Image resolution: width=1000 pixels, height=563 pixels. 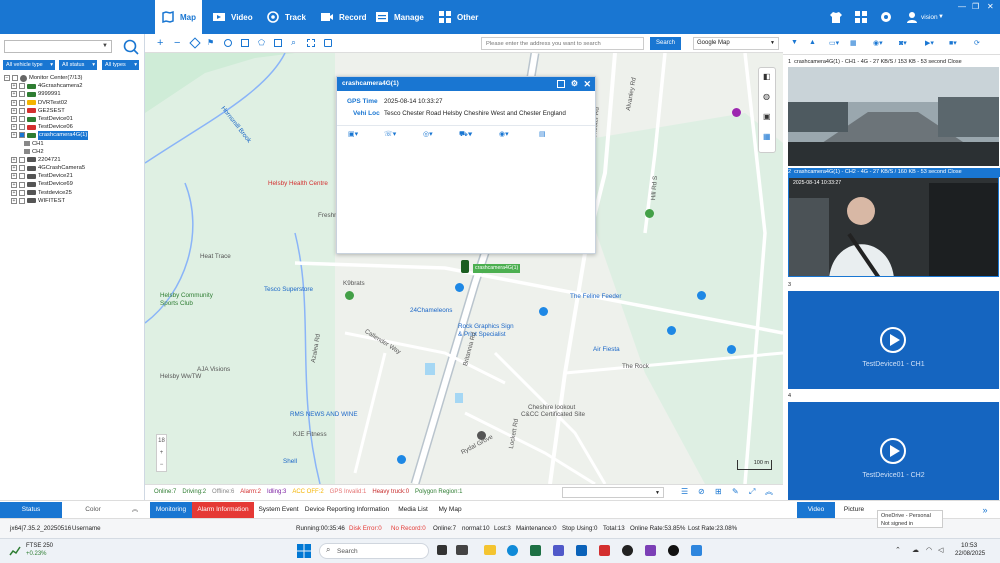 What do you see at coordinates (736, 43) in the screenshot?
I see `map-type-select: Google Map ▼` at bounding box center [736, 43].